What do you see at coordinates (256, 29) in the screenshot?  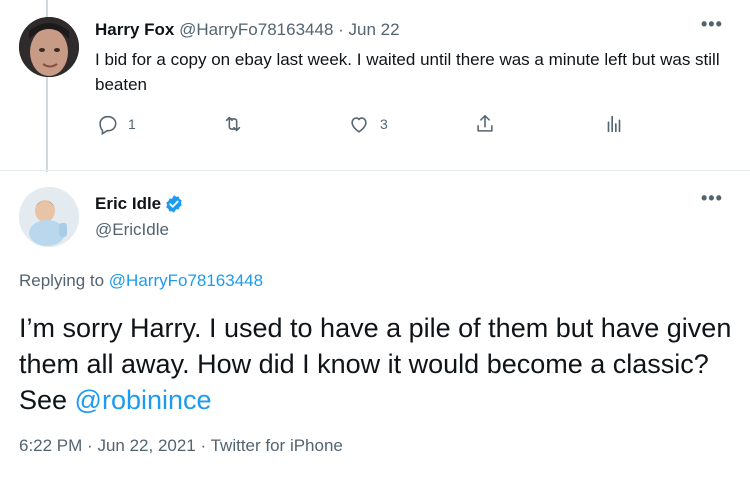 I see `reply-author-handle: @HarryFo78163448` at bounding box center [256, 29].